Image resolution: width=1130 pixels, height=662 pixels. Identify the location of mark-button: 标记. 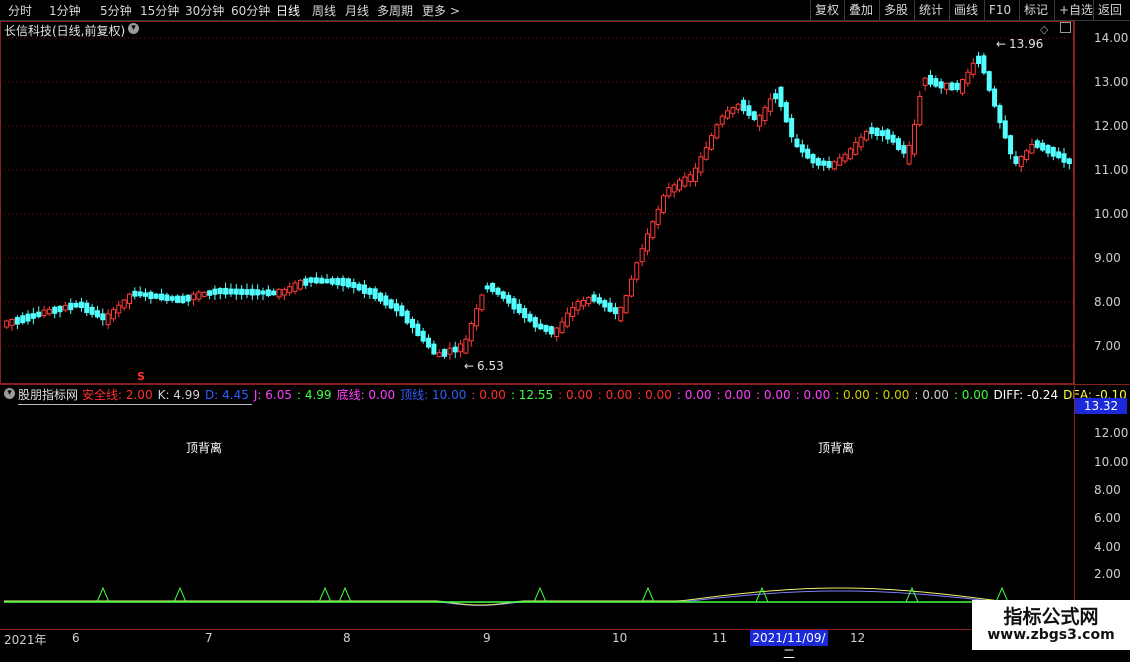
(1035, 10).